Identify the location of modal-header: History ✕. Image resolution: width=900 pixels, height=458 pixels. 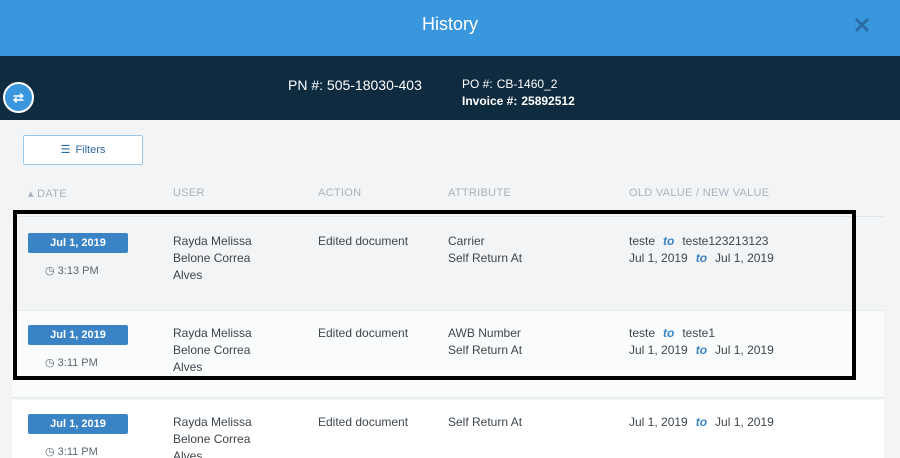
(450, 28).